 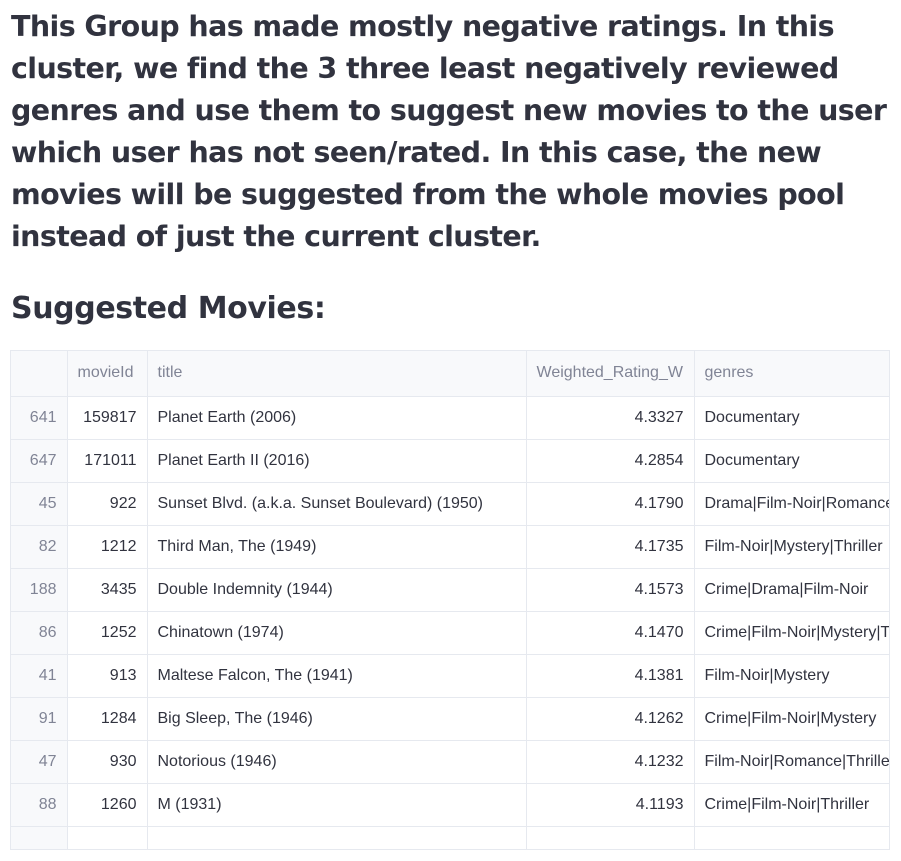 I want to click on cell-genres: Film-Noir|Mystery|Thriller, so click(x=791, y=547).